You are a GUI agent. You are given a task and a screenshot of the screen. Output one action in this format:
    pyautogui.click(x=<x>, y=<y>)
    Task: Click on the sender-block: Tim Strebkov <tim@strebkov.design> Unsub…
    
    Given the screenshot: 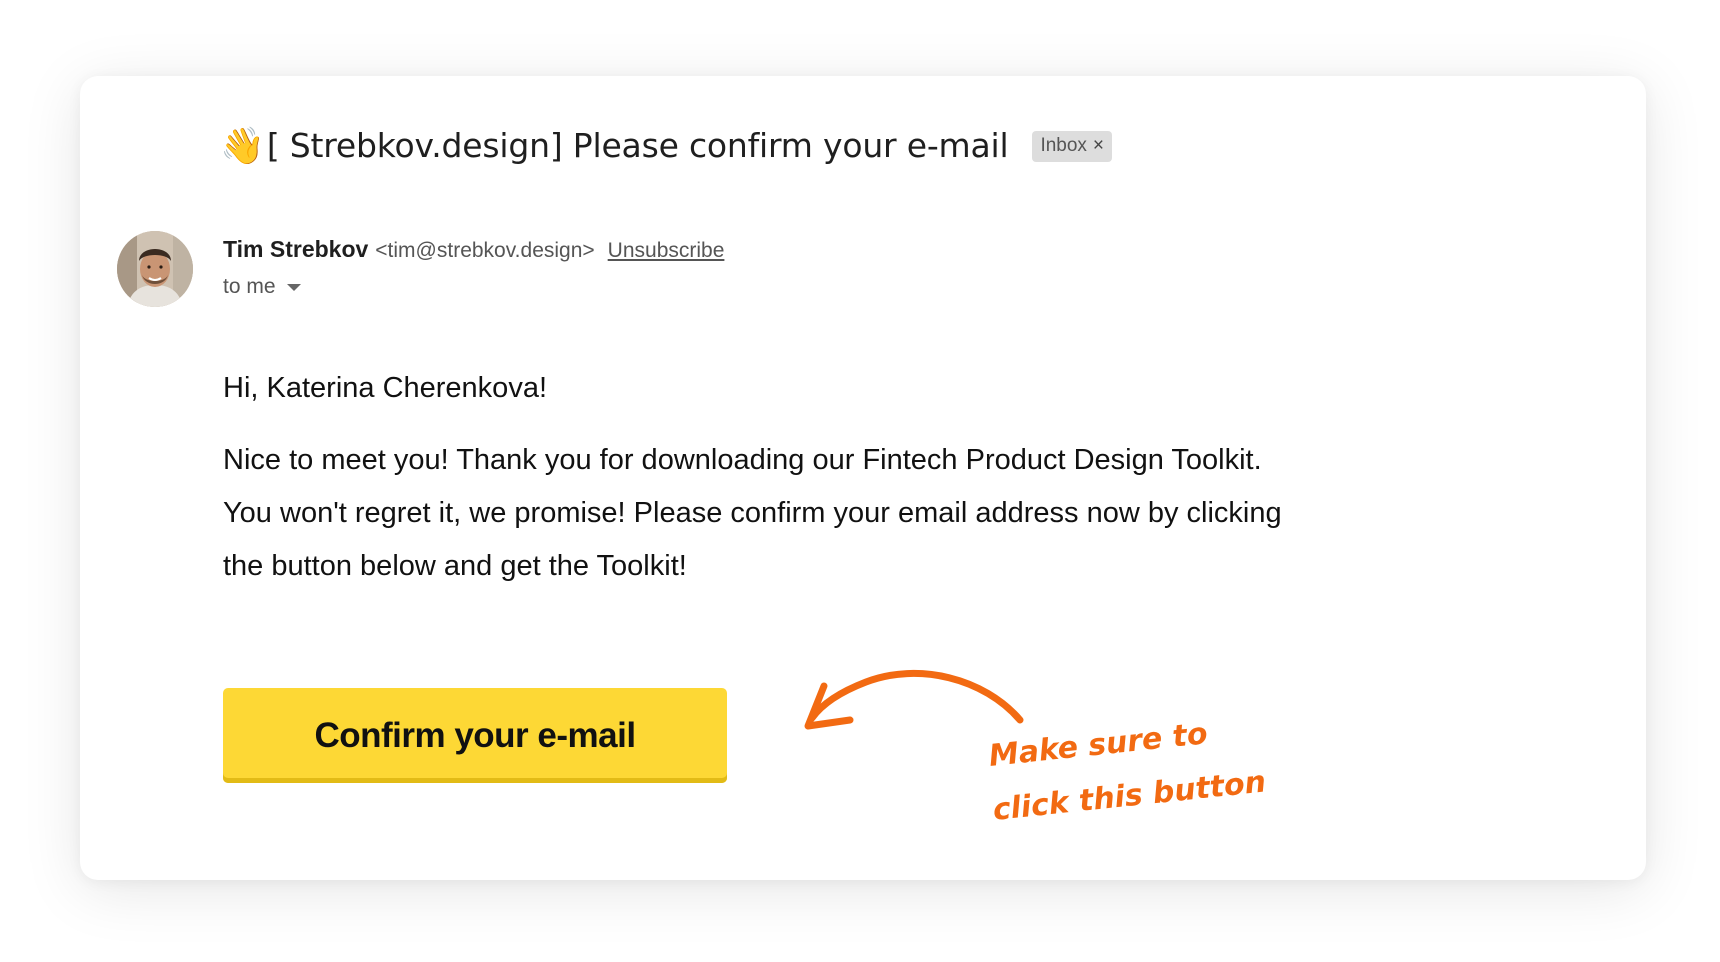 What is the action you would take?
    pyautogui.click(x=473, y=267)
    